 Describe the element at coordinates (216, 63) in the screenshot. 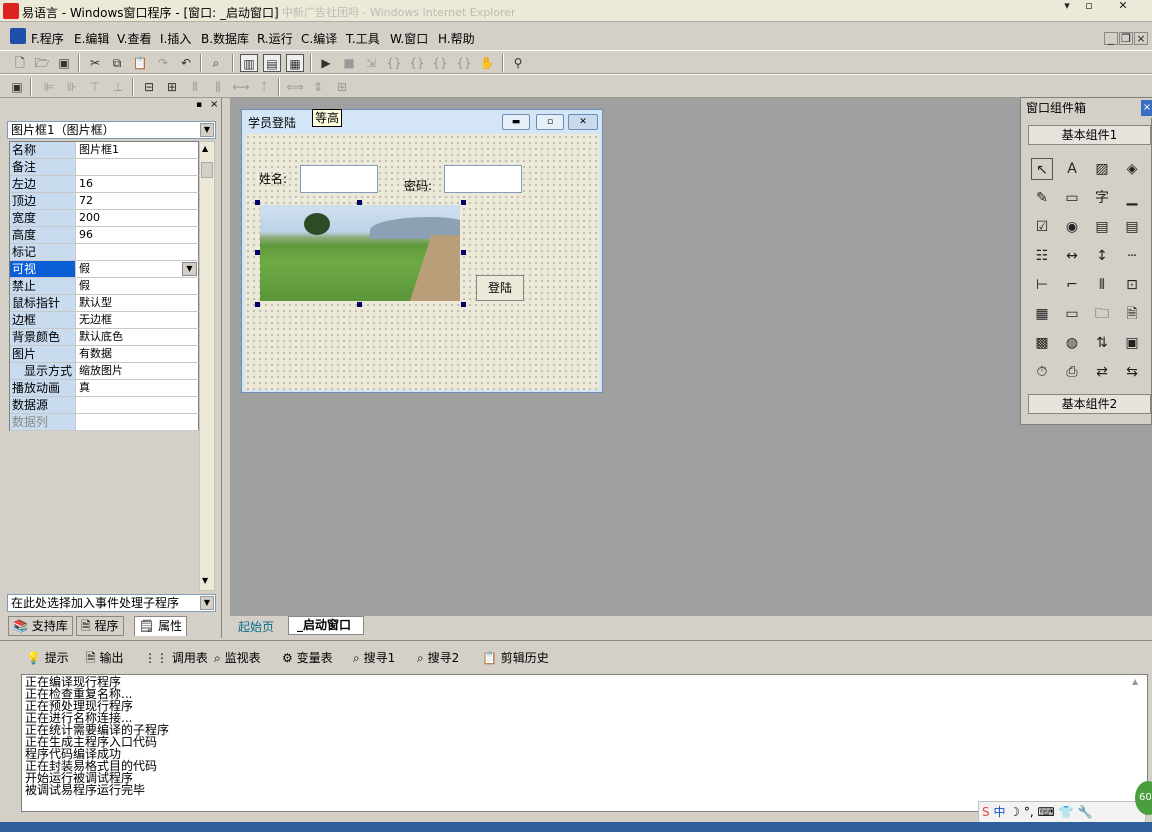

I see `find-icon: ⌕` at that location.